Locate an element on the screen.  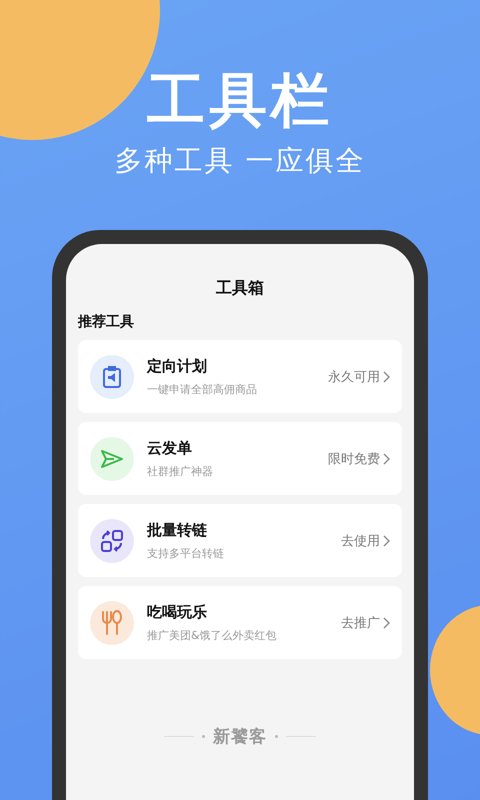
tool-card: 批量转链 支持多平台转链 去使用 is located at coordinates (240, 540).